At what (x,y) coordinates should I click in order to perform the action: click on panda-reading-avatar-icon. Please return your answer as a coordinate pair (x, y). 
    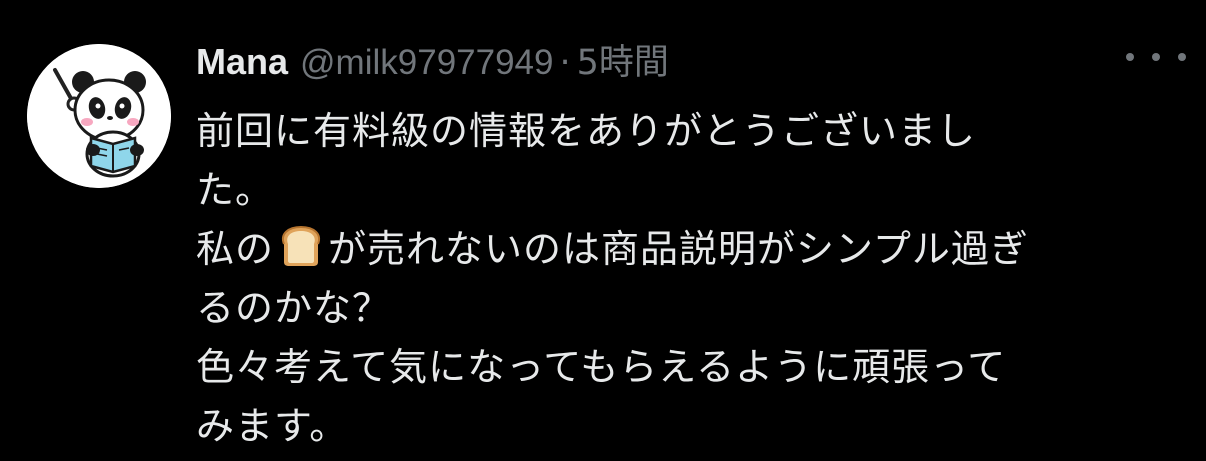
    Looking at the image, I should click on (99, 116).